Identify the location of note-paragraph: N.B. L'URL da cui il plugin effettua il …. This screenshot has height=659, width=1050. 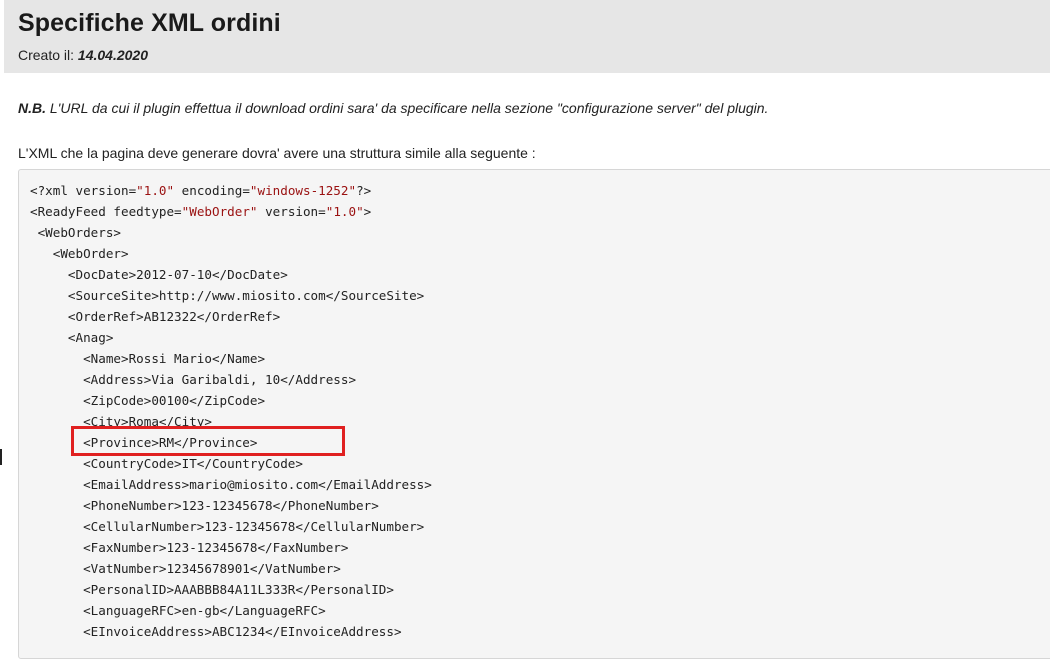
(393, 108).